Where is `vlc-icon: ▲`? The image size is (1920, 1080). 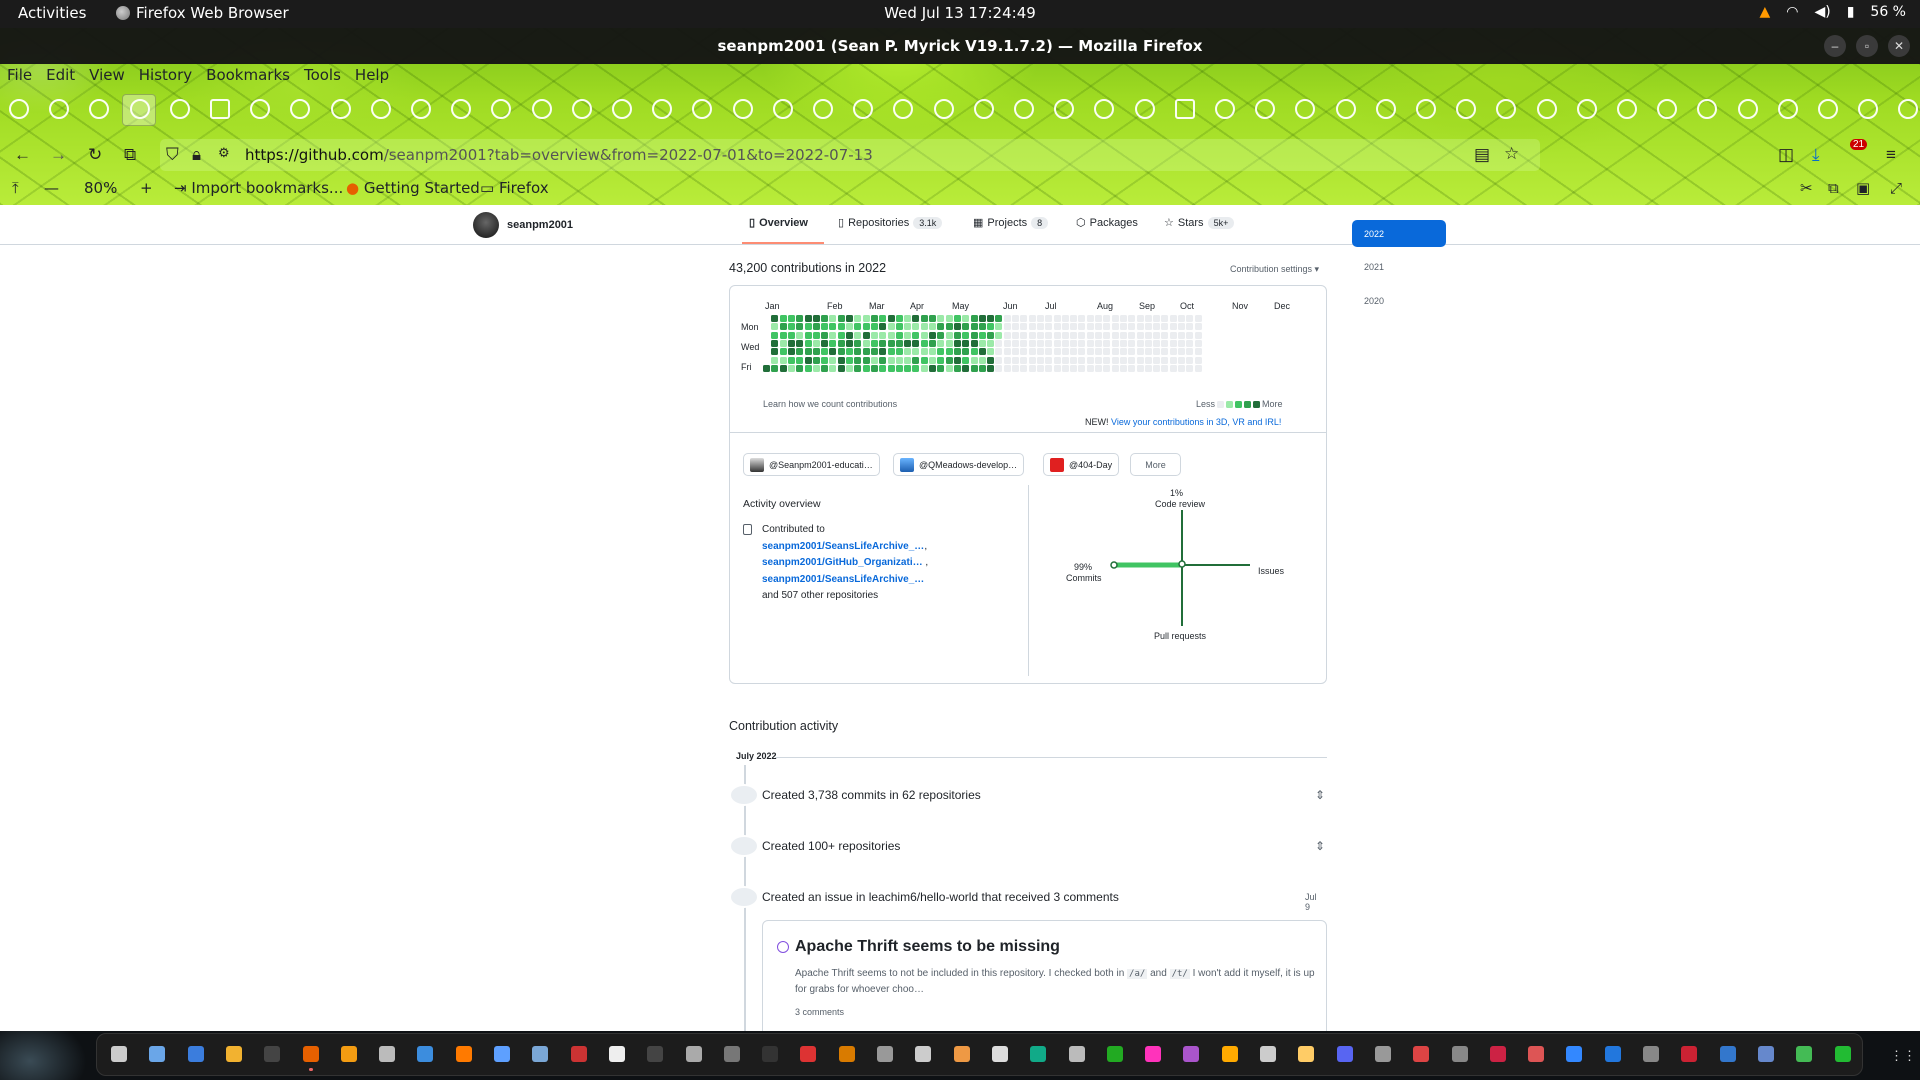
vlc-icon: ▲ is located at coordinates (1764, 12).